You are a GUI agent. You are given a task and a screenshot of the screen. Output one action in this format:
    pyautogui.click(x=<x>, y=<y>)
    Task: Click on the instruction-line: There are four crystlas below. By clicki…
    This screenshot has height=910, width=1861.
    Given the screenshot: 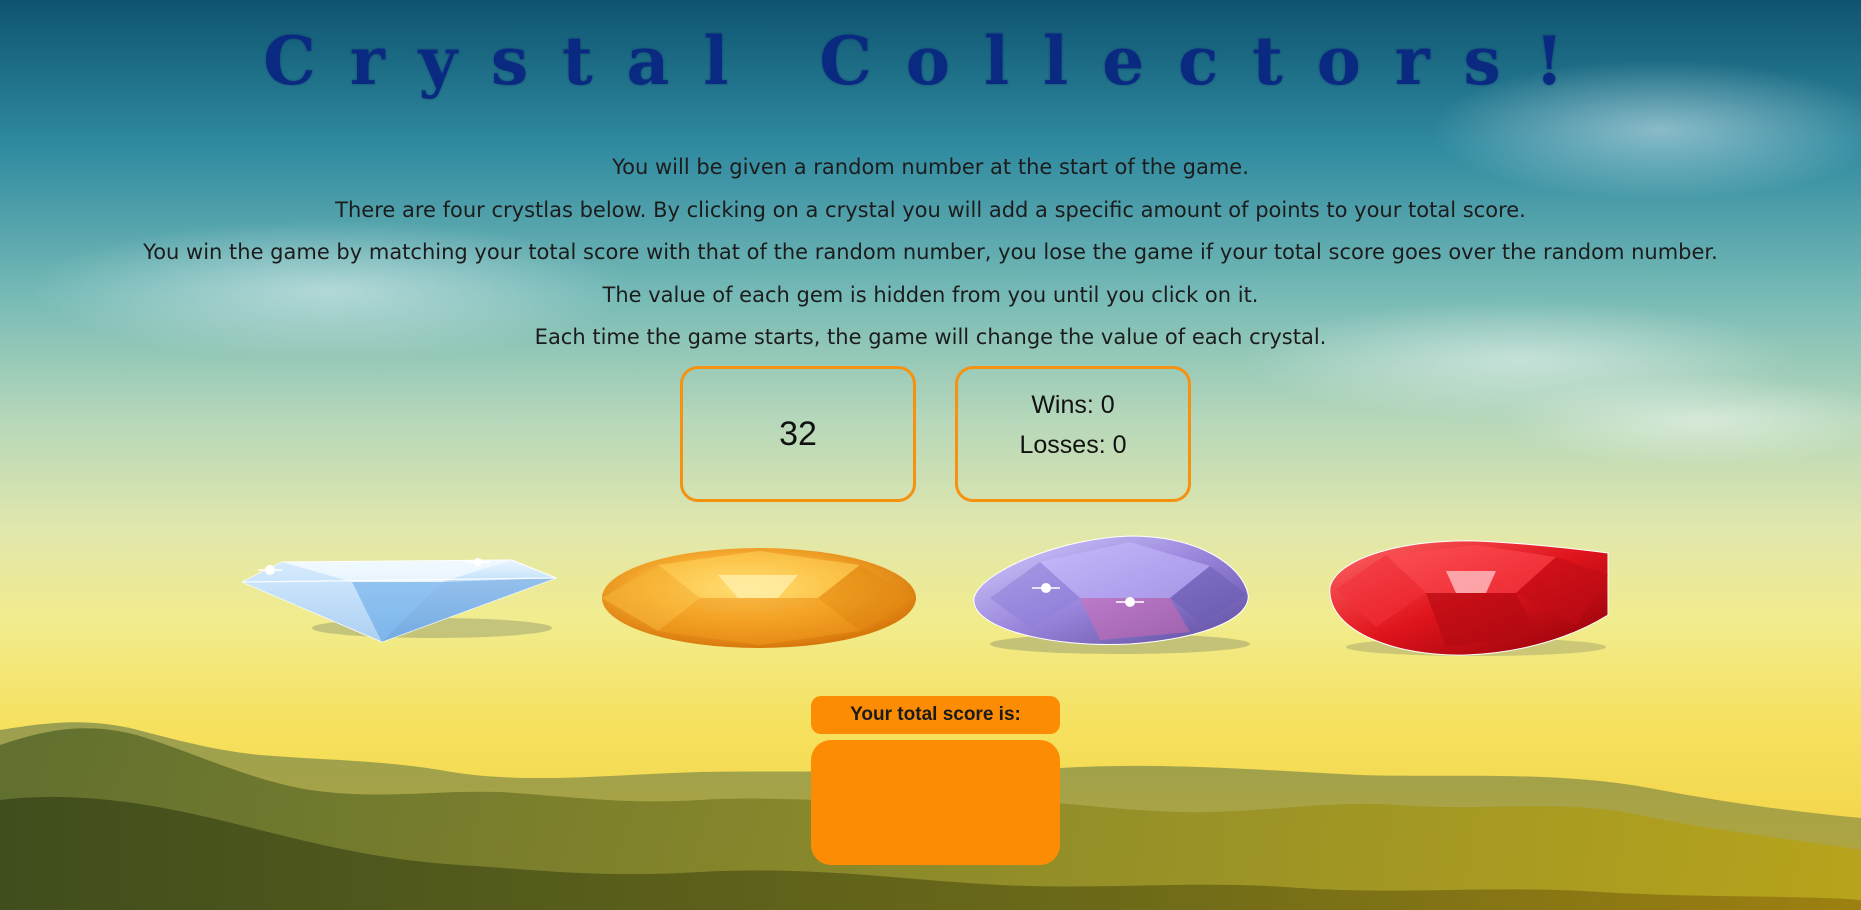 What is the action you would take?
    pyautogui.click(x=930, y=209)
    